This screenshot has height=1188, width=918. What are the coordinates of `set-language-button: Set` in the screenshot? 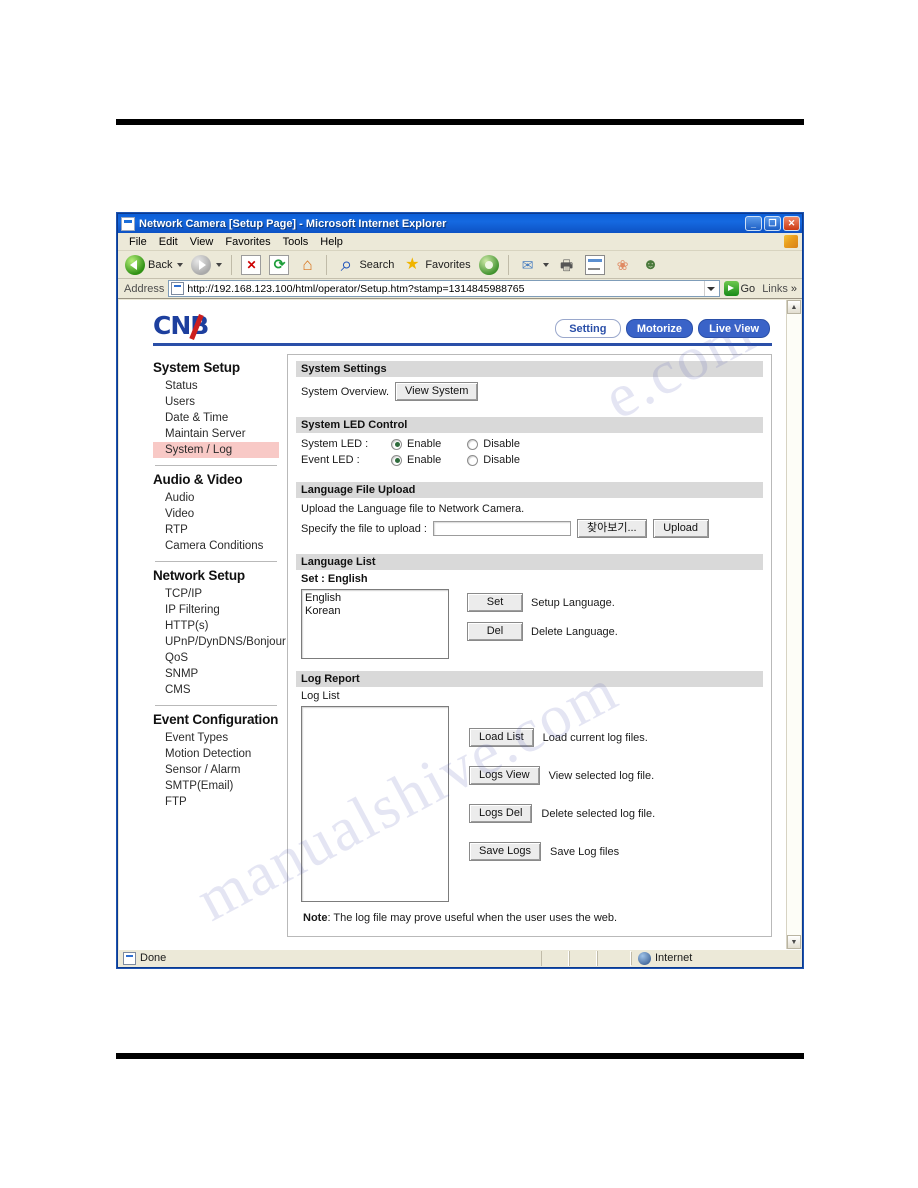 It's located at (495, 602).